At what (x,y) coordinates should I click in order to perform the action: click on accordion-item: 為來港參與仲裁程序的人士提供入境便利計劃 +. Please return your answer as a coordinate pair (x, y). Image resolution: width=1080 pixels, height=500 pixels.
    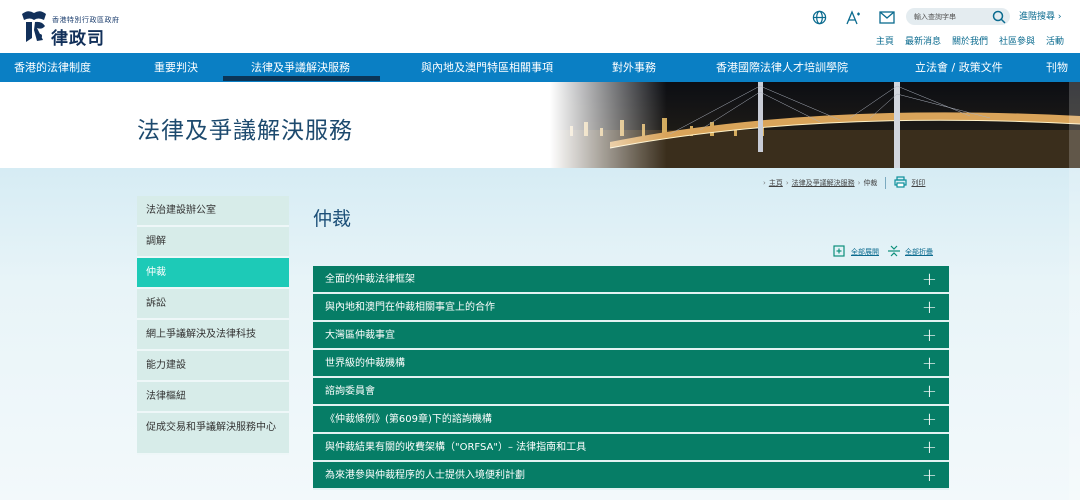
    Looking at the image, I should click on (631, 476).